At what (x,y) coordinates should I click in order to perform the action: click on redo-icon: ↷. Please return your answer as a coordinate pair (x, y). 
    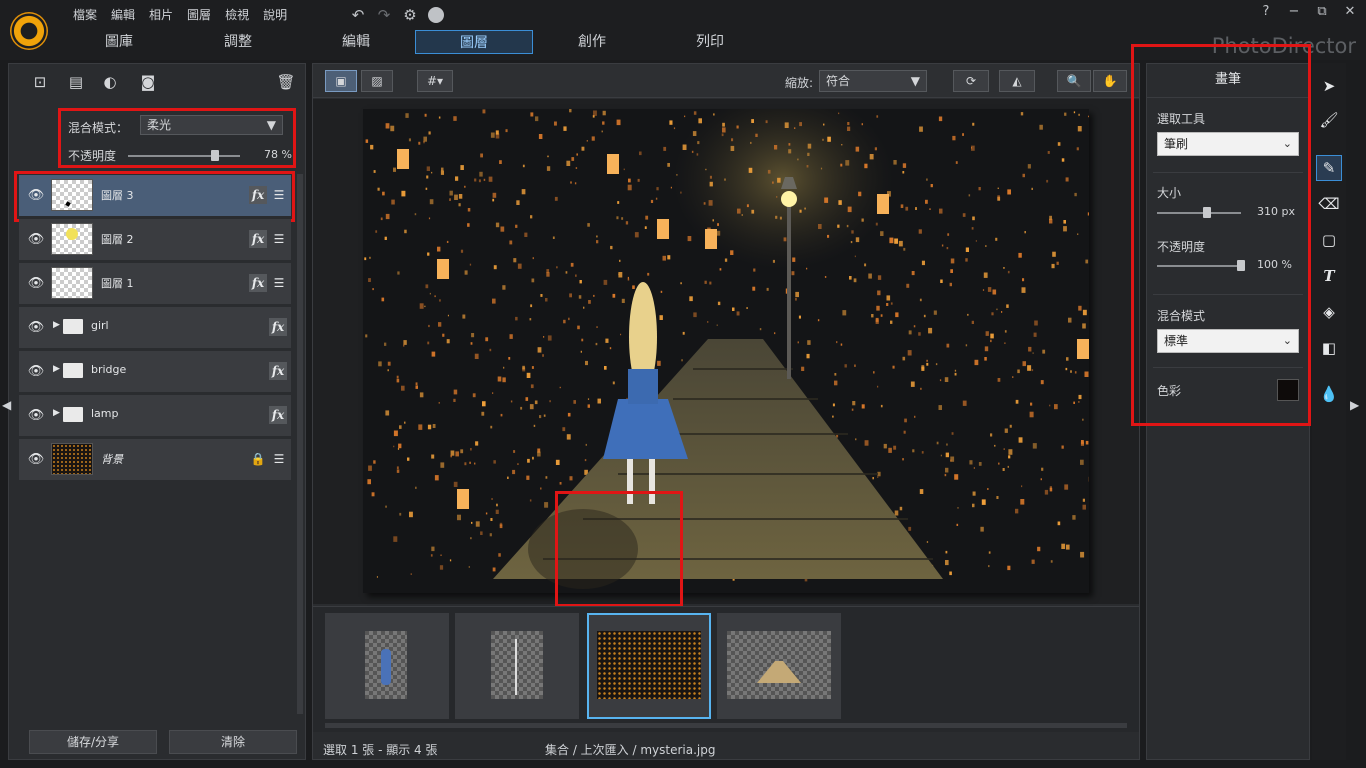
    Looking at the image, I should click on (384, 15).